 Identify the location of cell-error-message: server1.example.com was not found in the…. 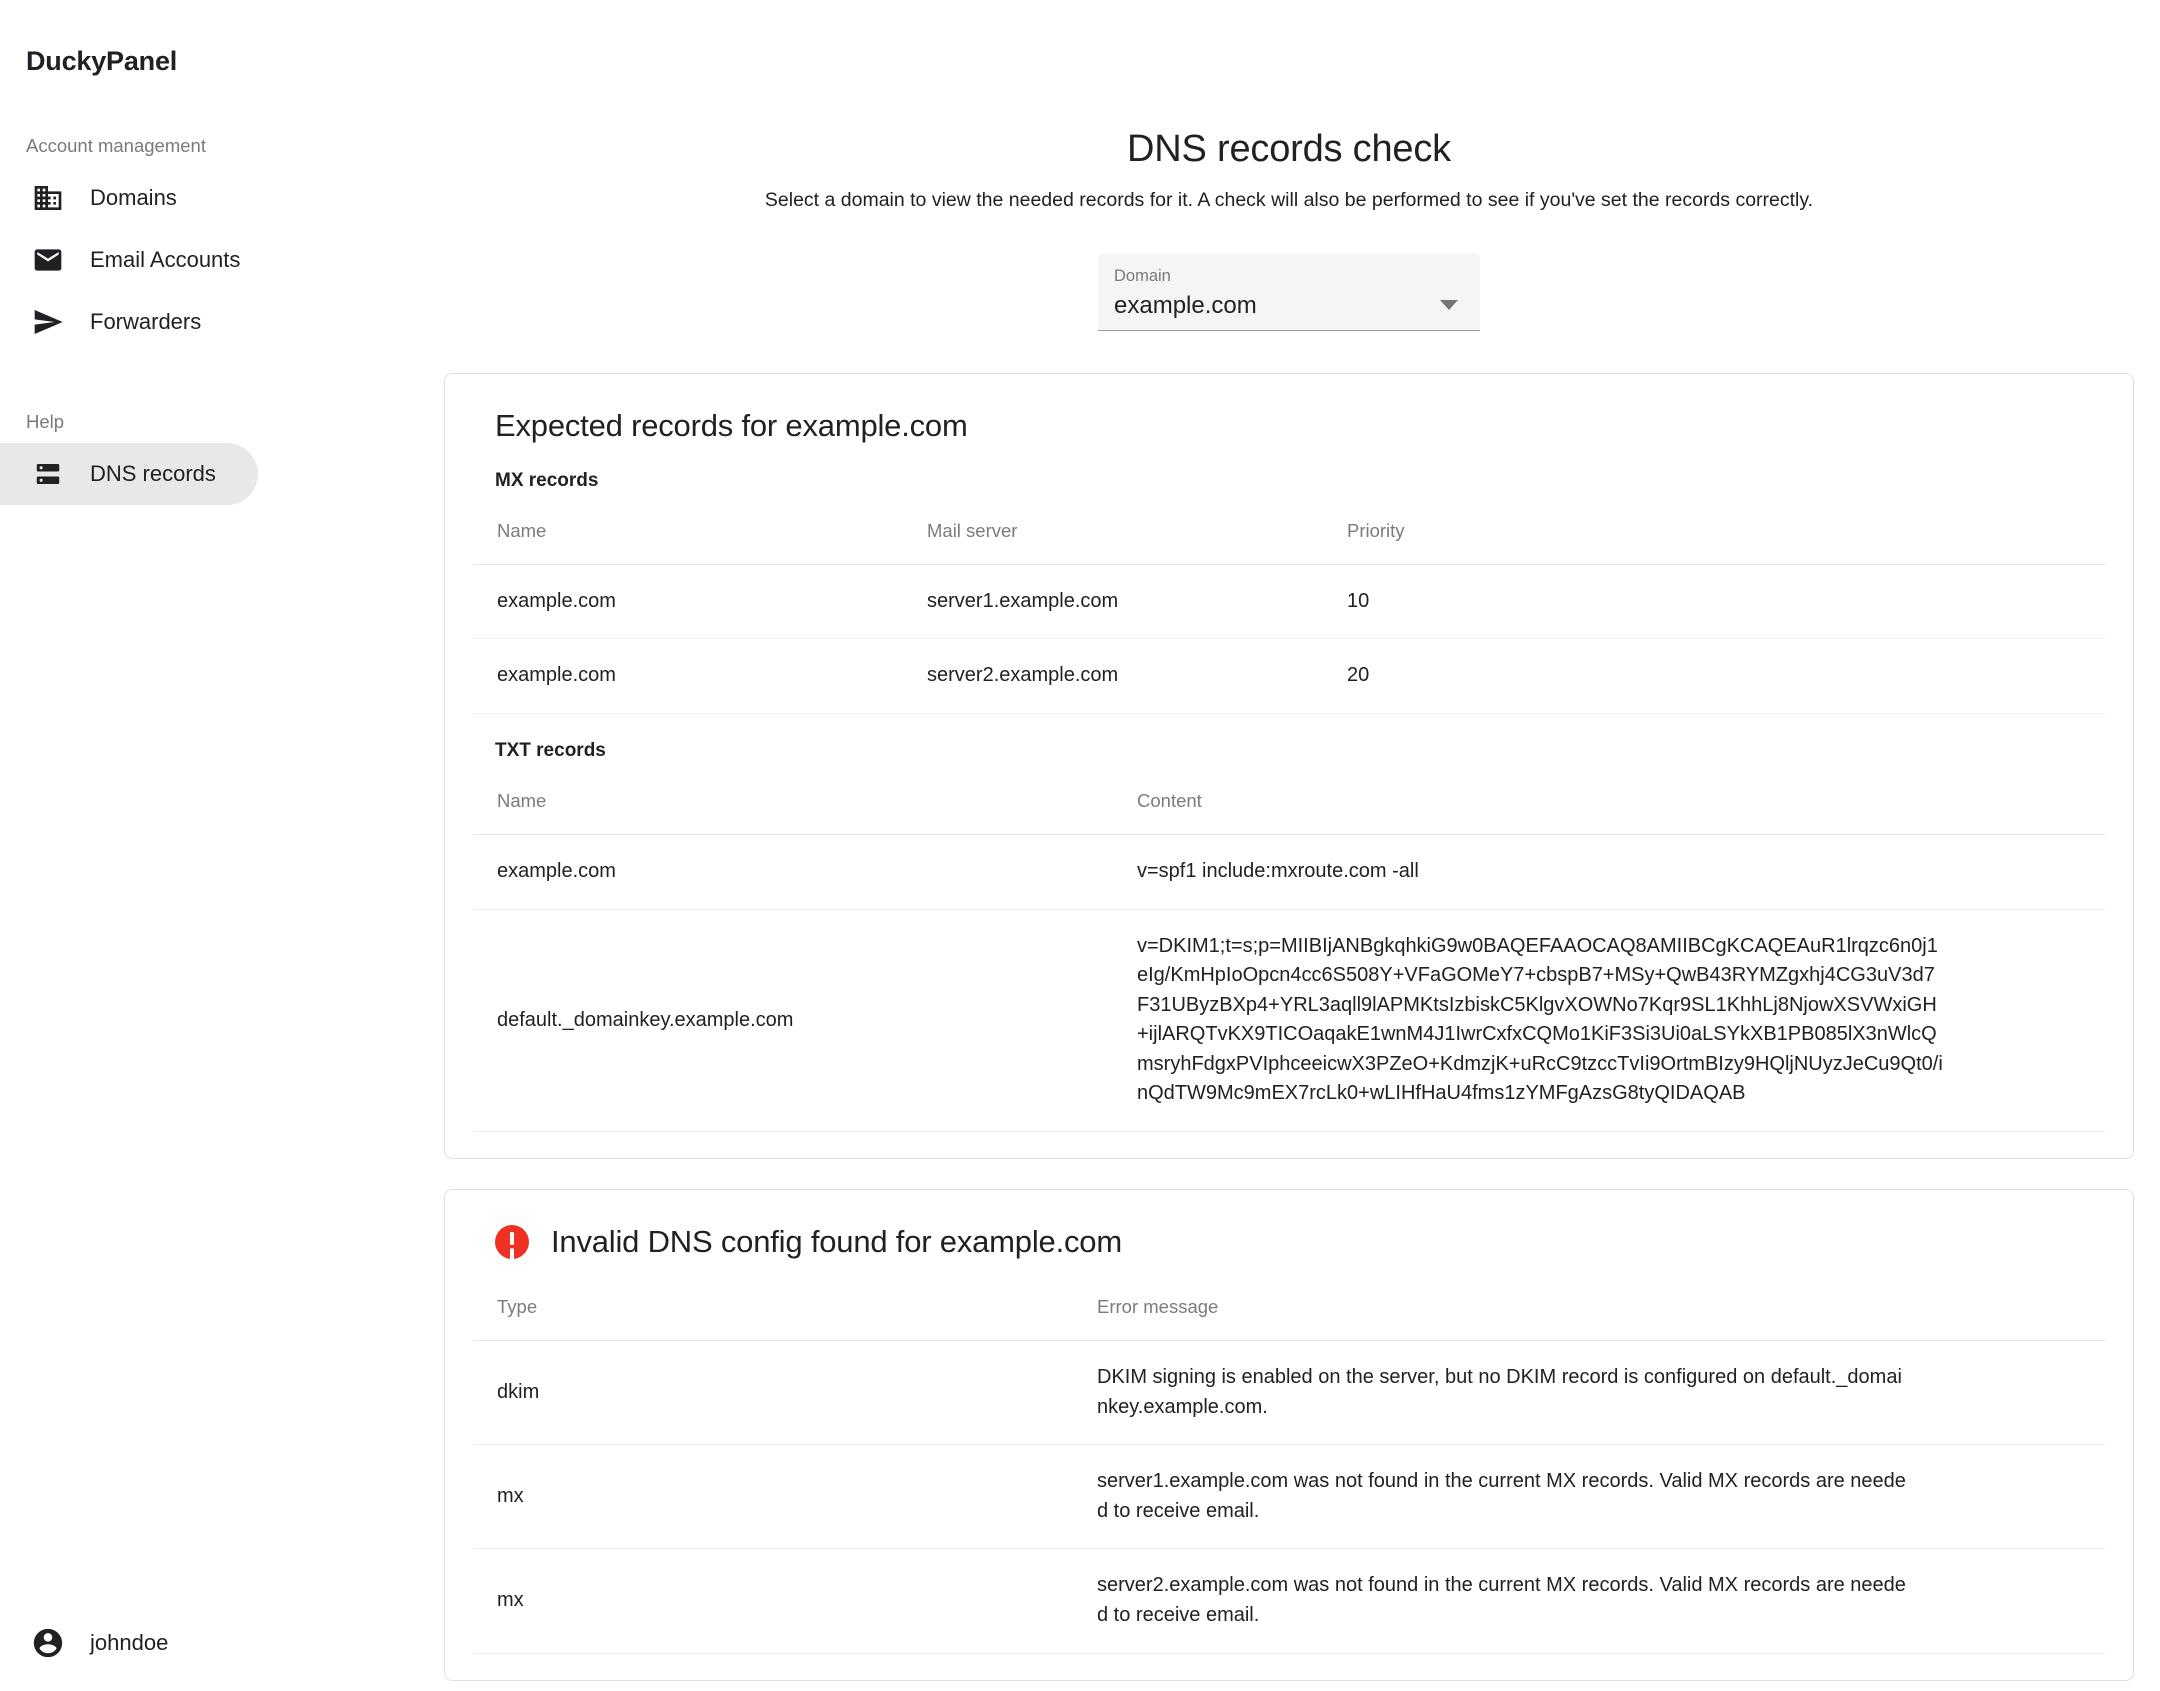
(1589, 1497).